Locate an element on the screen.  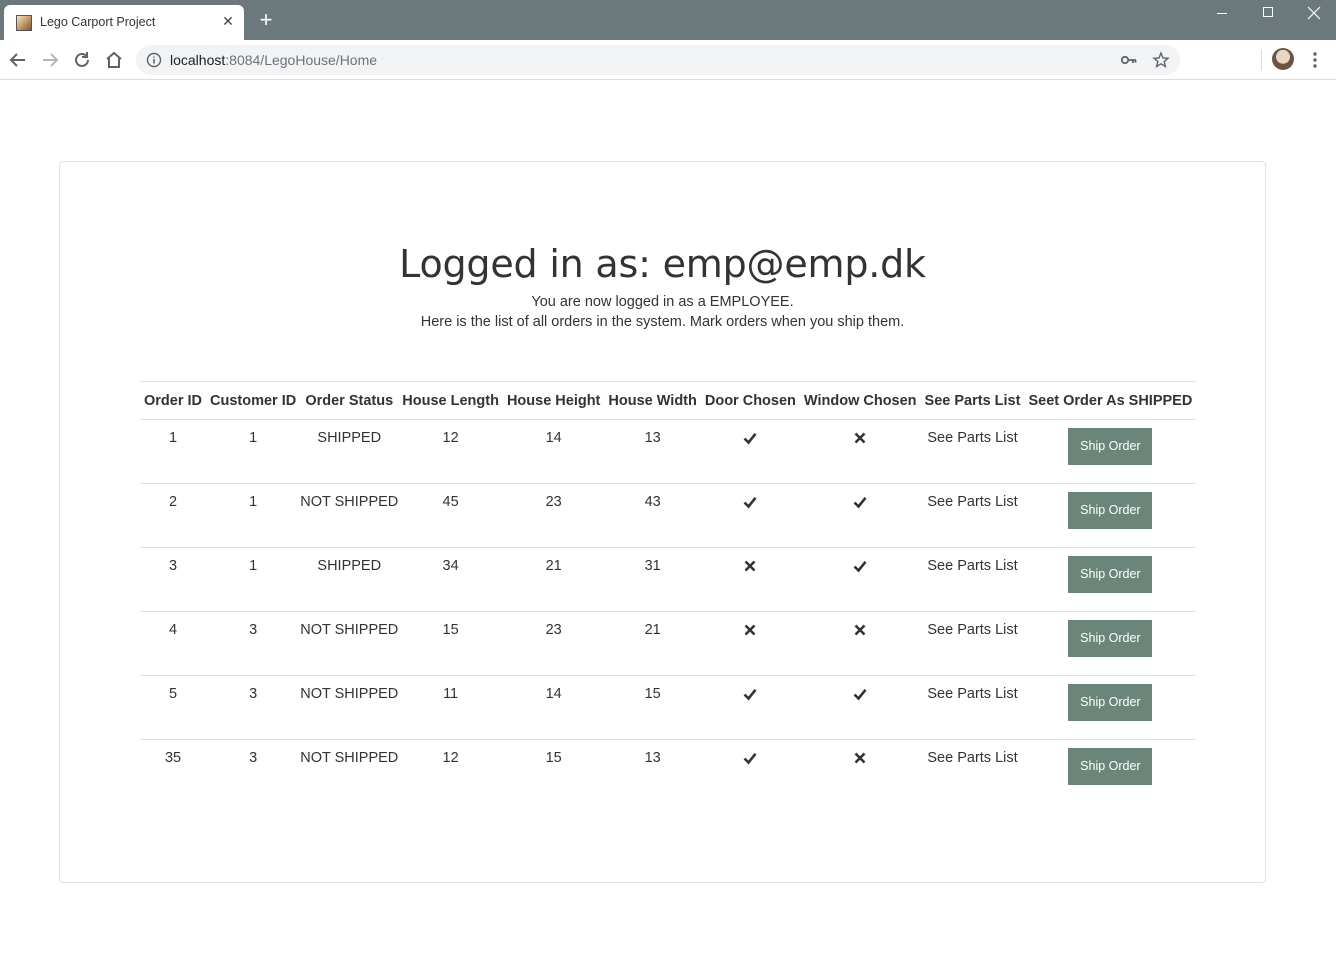
forward-arrow-icon is located at coordinates (50, 60).